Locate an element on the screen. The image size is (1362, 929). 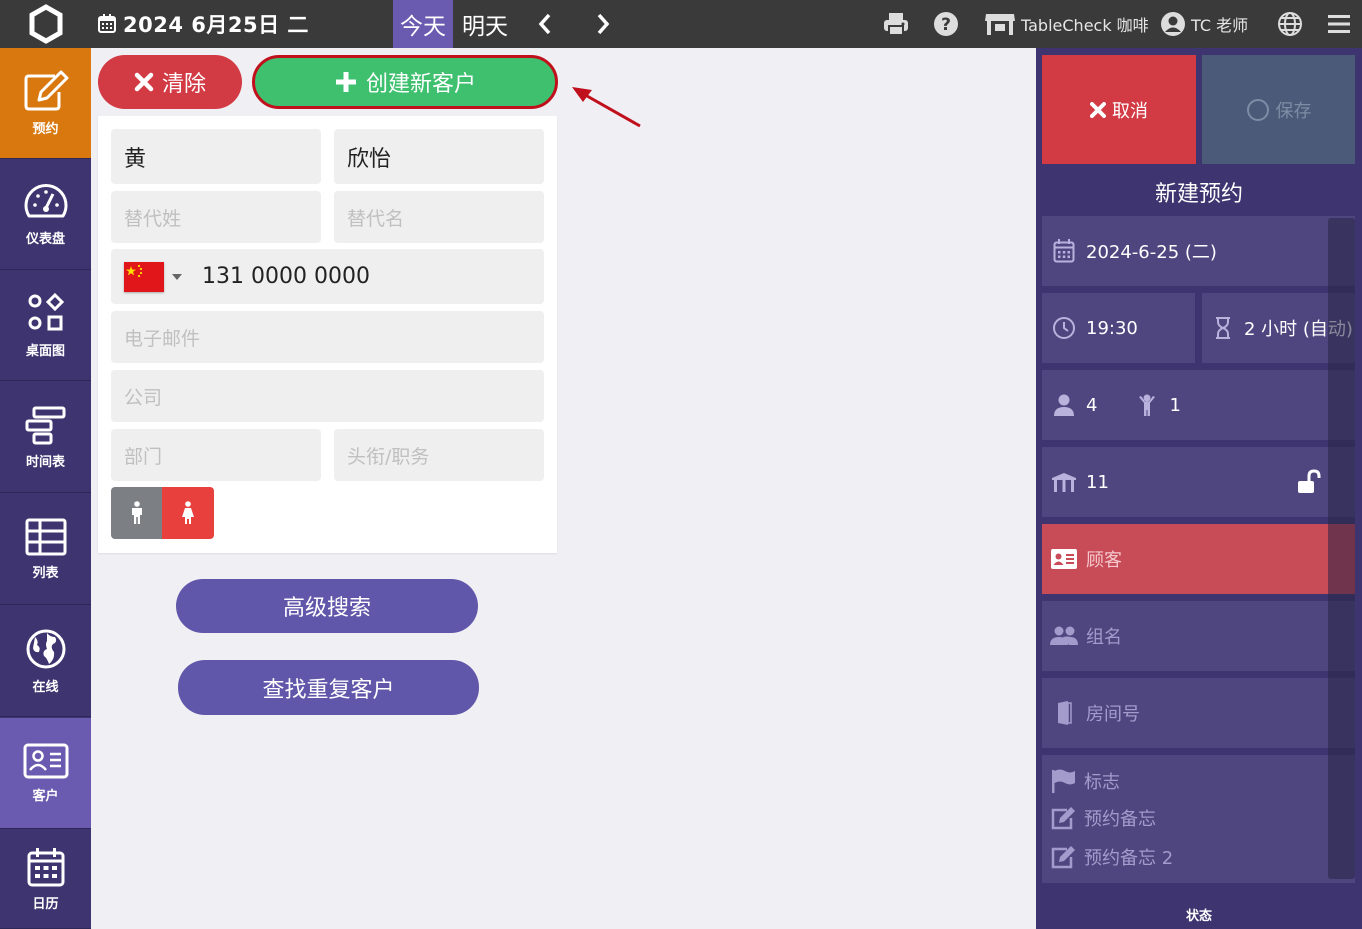
sidebar-item-online: 在线 is located at coordinates (45, 661).